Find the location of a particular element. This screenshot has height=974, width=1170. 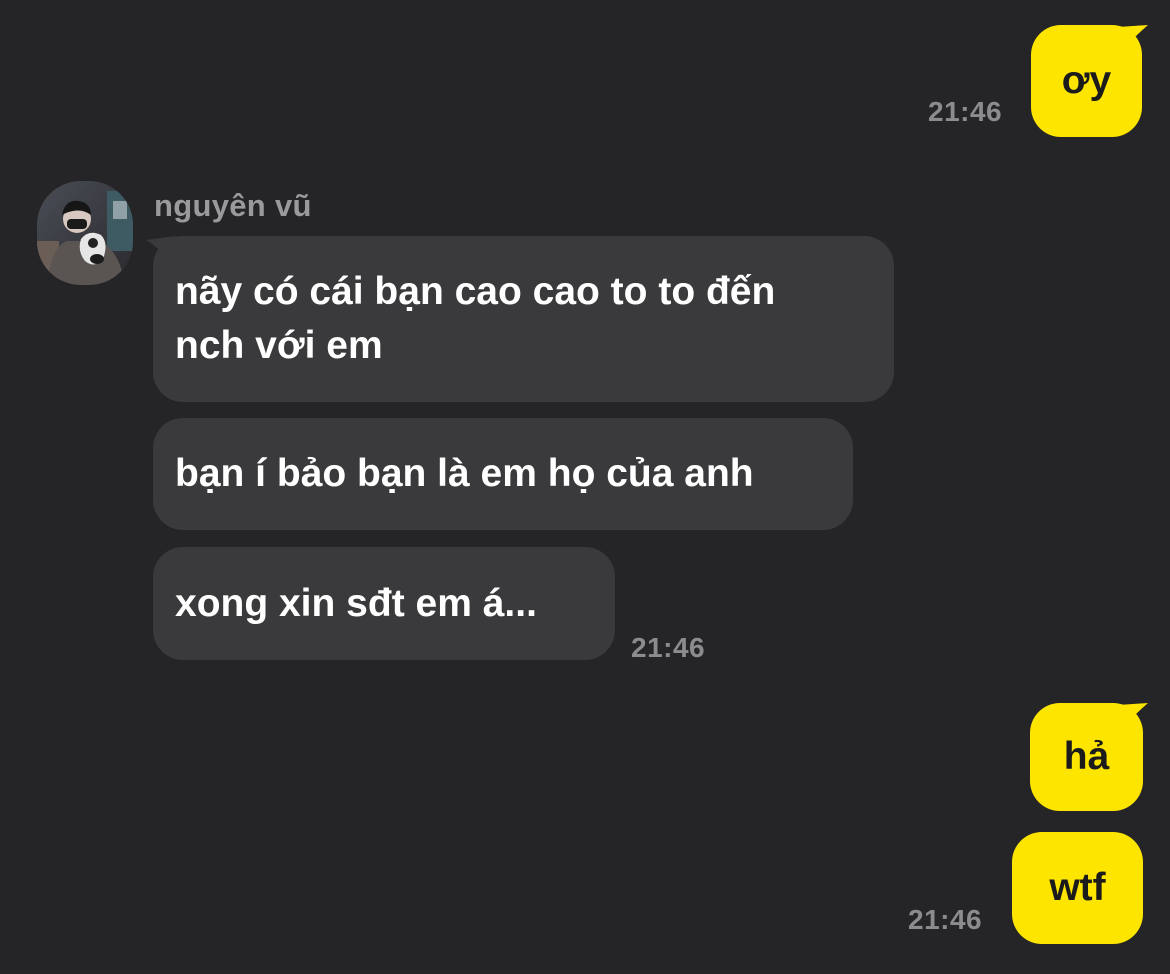

outgoing-message: hả is located at coordinates (1086, 757).